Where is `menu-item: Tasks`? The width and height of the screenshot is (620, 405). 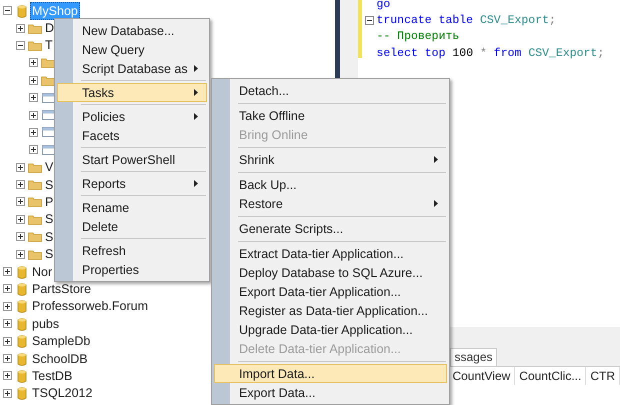 menu-item: Tasks is located at coordinates (132, 92).